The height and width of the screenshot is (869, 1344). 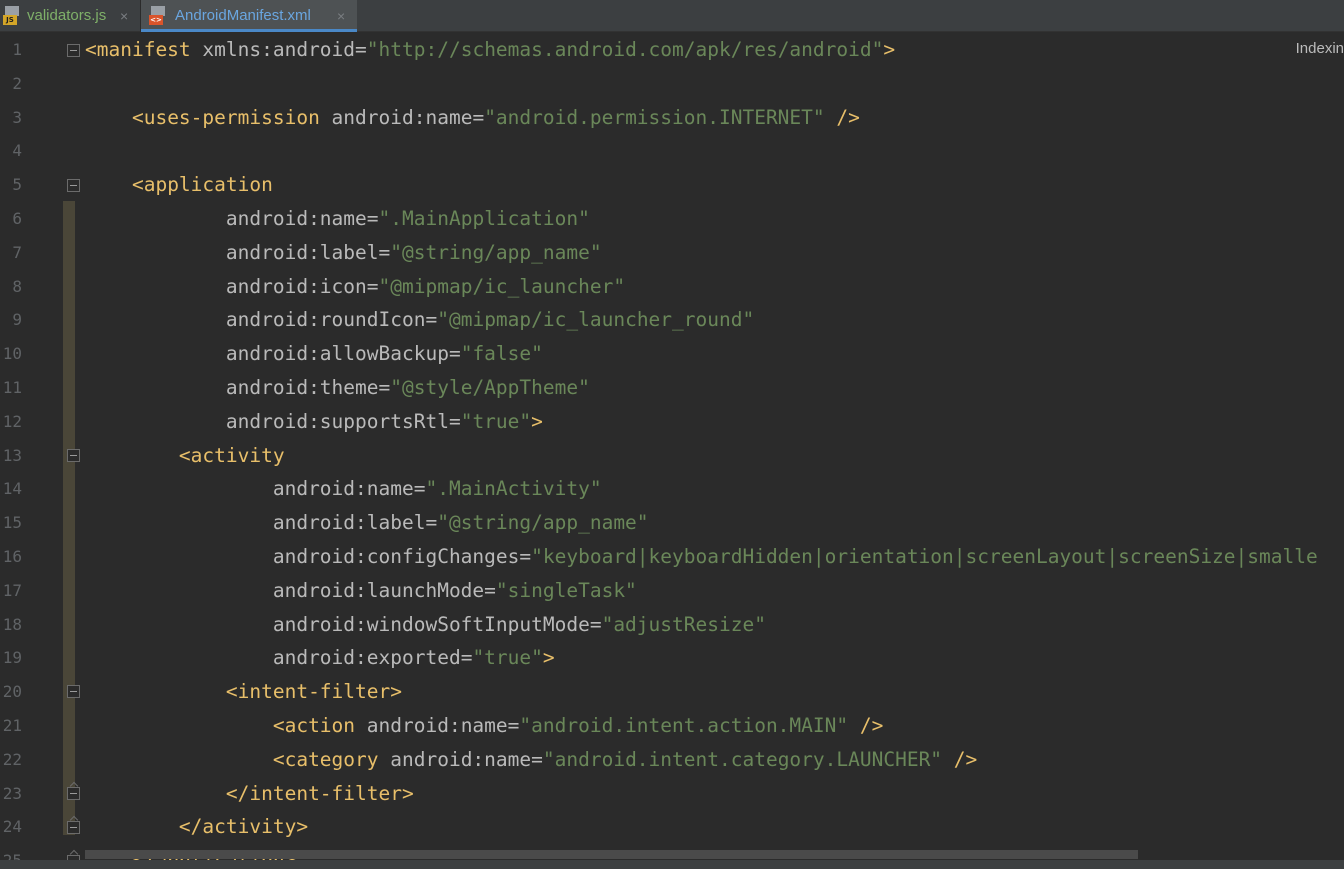 What do you see at coordinates (742, 759) in the screenshot?
I see `code-token-val: "android.intent.category.LAUNCHER"` at bounding box center [742, 759].